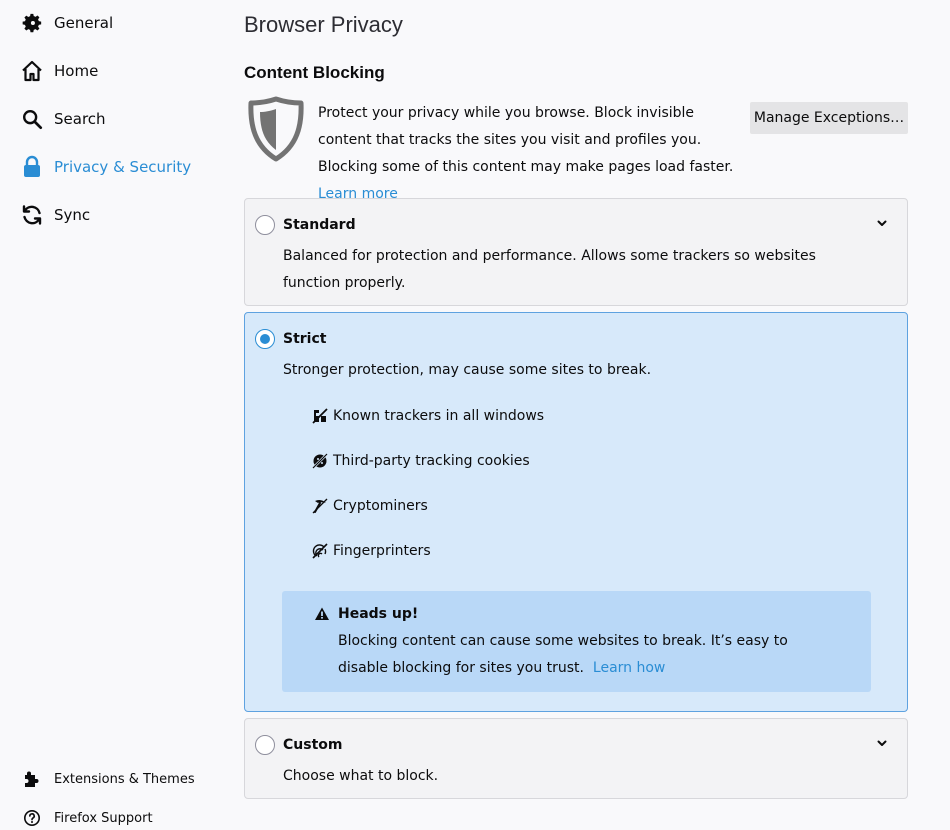 The image size is (950, 830). What do you see at coordinates (320, 416) in the screenshot?
I see `tracker-icon` at bounding box center [320, 416].